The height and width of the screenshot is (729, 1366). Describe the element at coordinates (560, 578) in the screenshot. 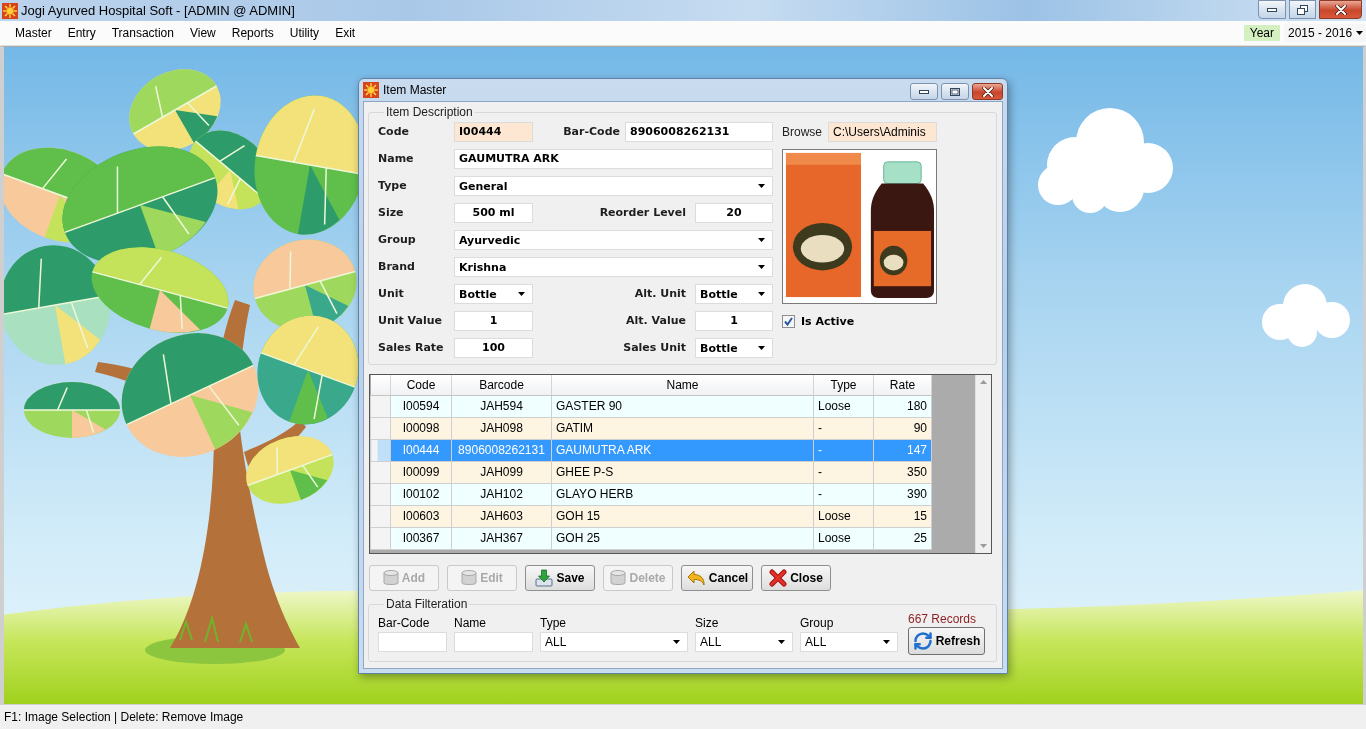

I see `save-button: Save` at that location.